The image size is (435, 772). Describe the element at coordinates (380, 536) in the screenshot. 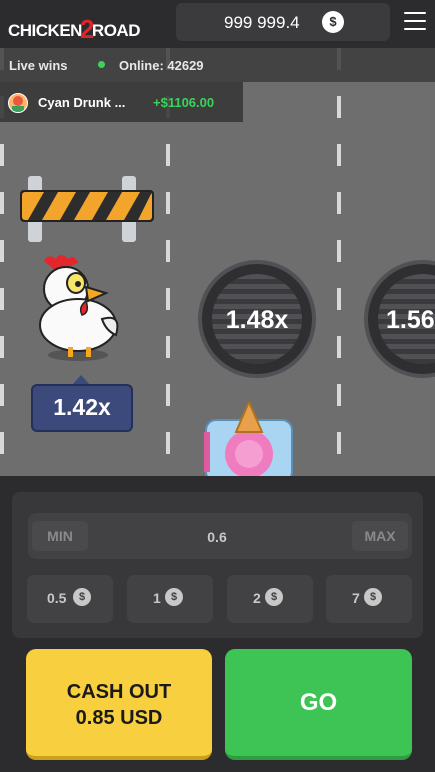

I see `max-button: MAX` at that location.